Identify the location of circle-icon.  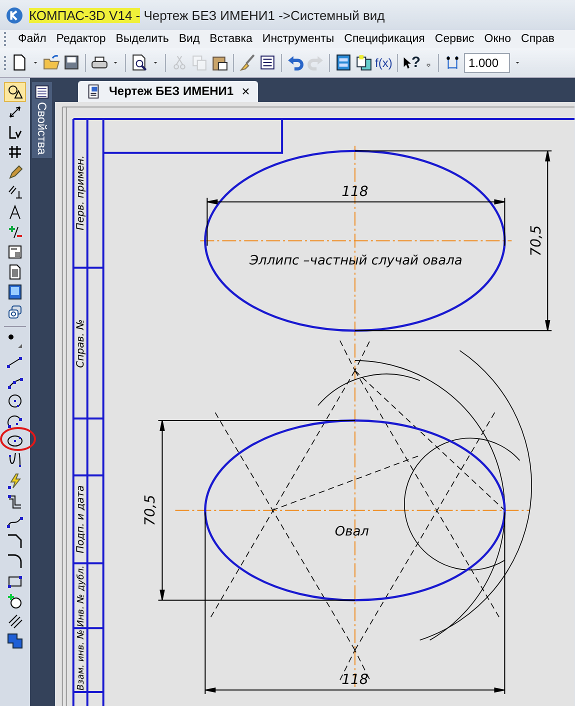
(15, 401).